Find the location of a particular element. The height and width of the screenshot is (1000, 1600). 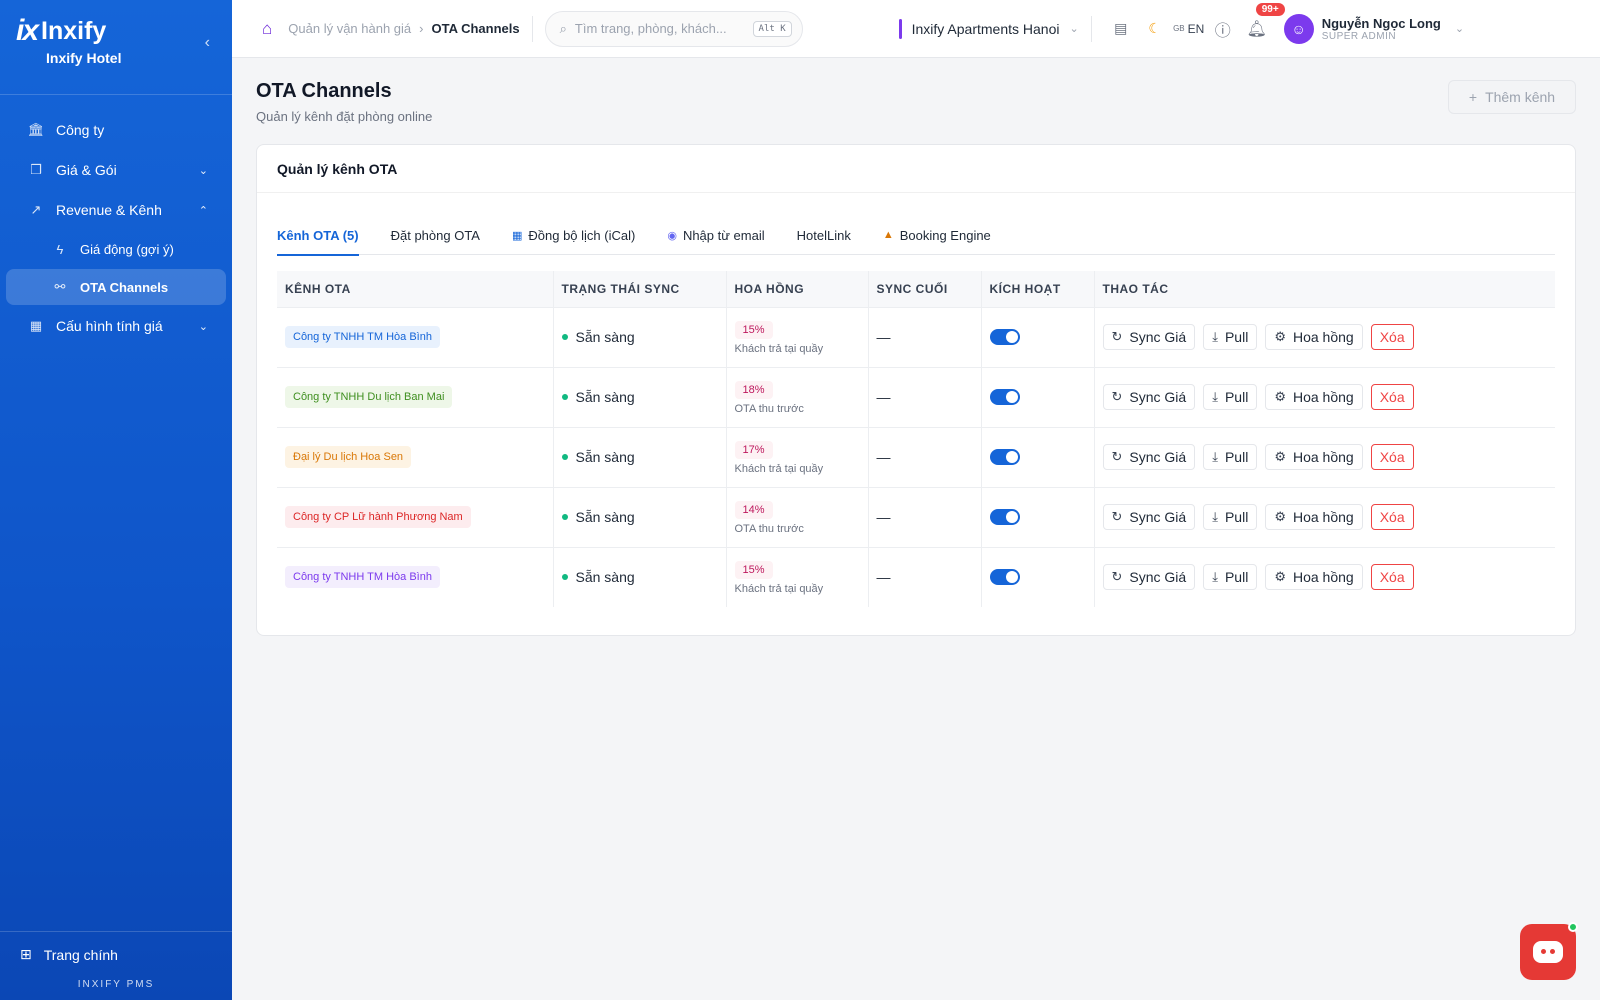

help-icon: ⓘ is located at coordinates (1223, 29).